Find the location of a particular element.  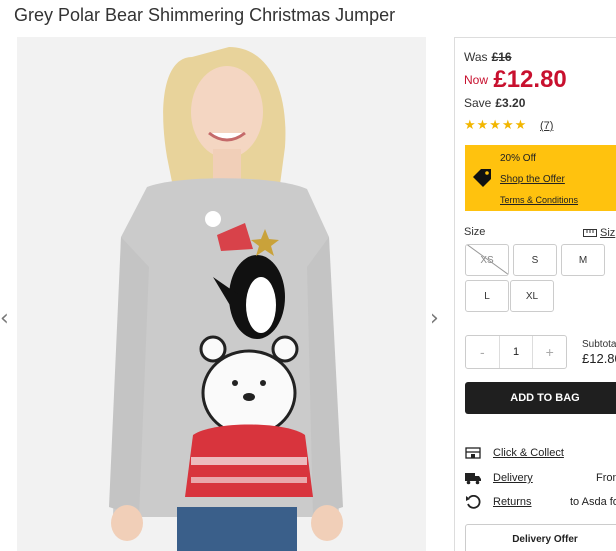

quantity-input: 1 is located at coordinates (516, 352).